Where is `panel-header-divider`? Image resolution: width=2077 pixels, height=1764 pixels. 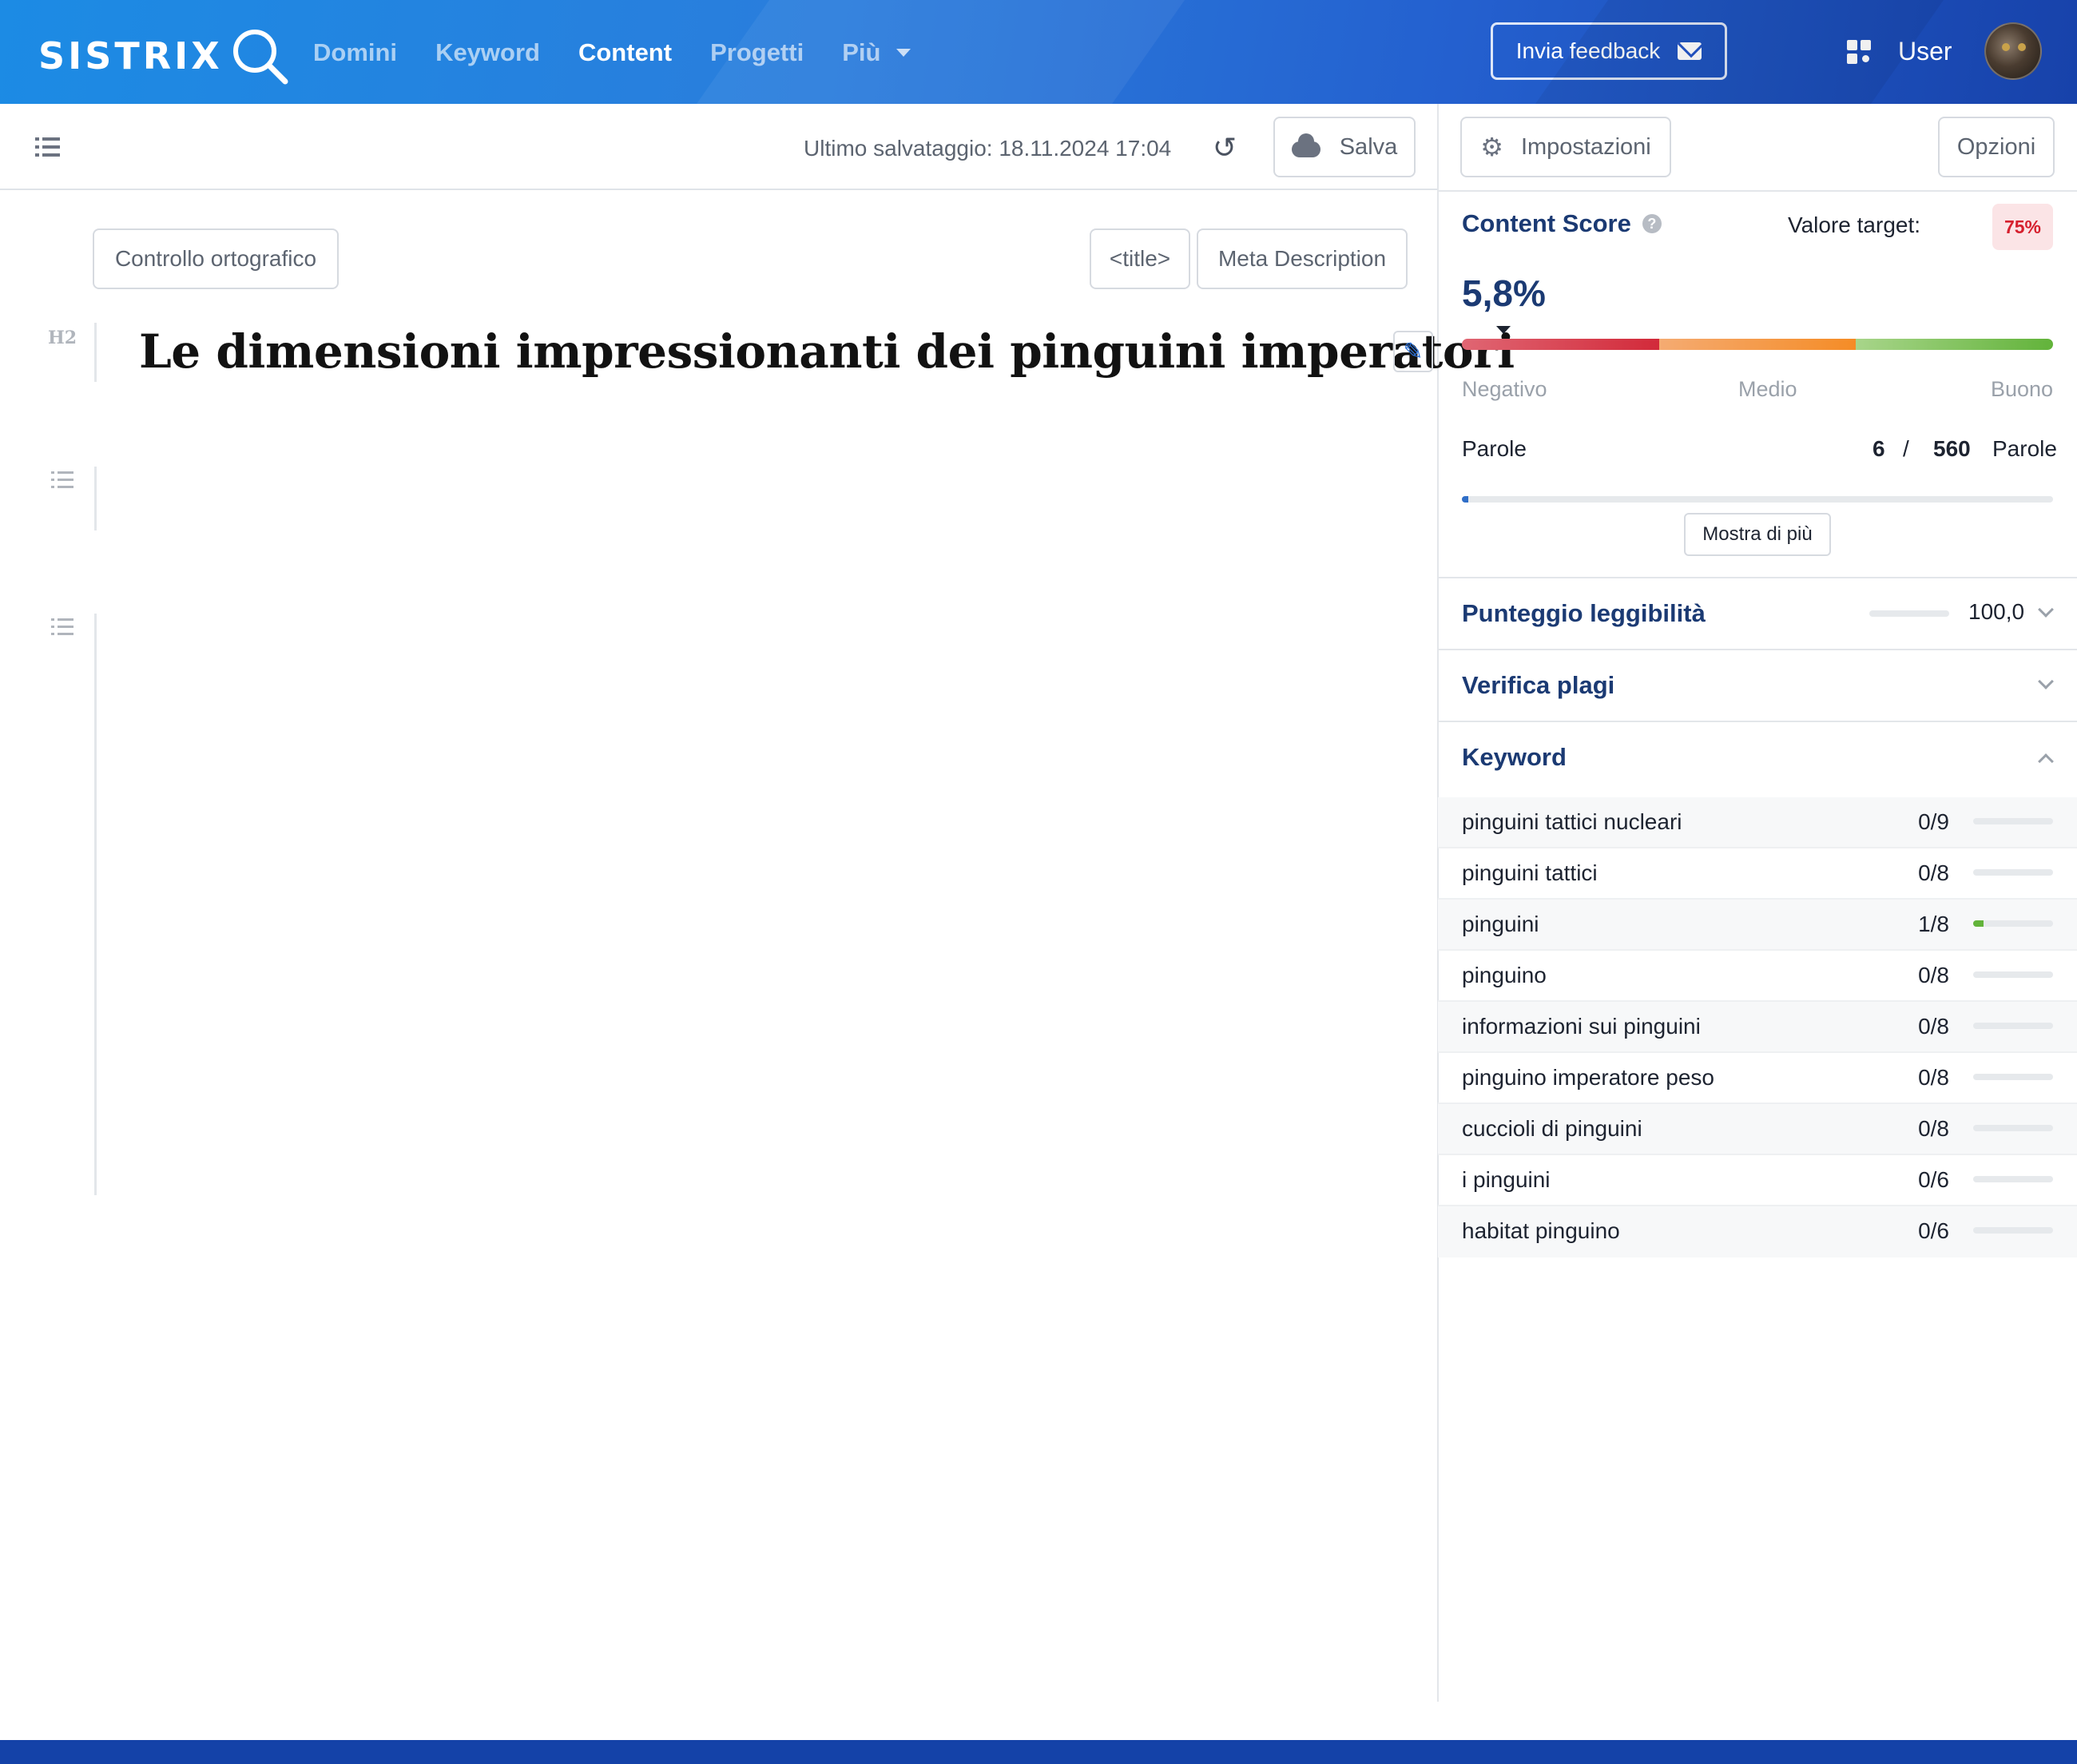 panel-header-divider is located at coordinates (1757, 191).